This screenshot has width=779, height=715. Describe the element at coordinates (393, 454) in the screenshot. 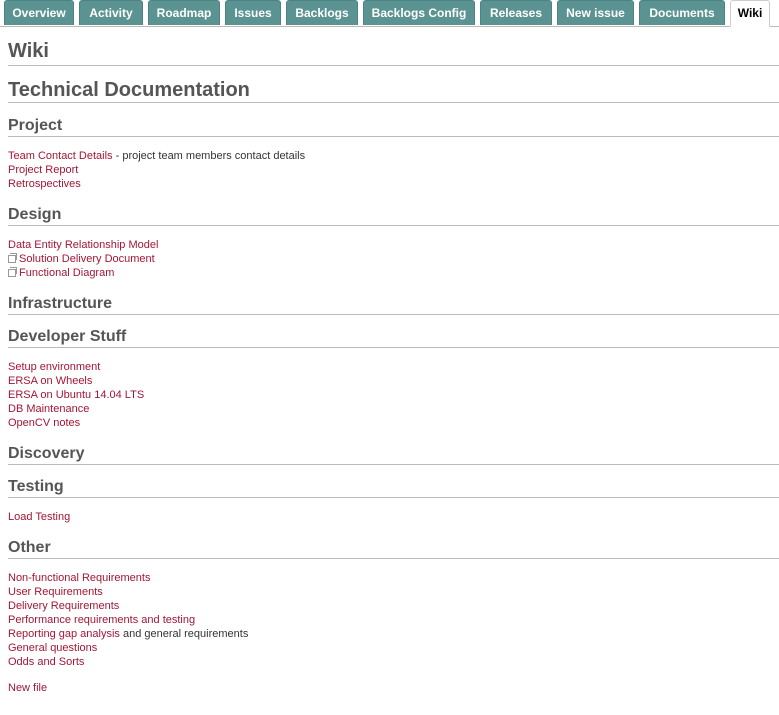

I see `section-heading-discovery: Discovery` at that location.